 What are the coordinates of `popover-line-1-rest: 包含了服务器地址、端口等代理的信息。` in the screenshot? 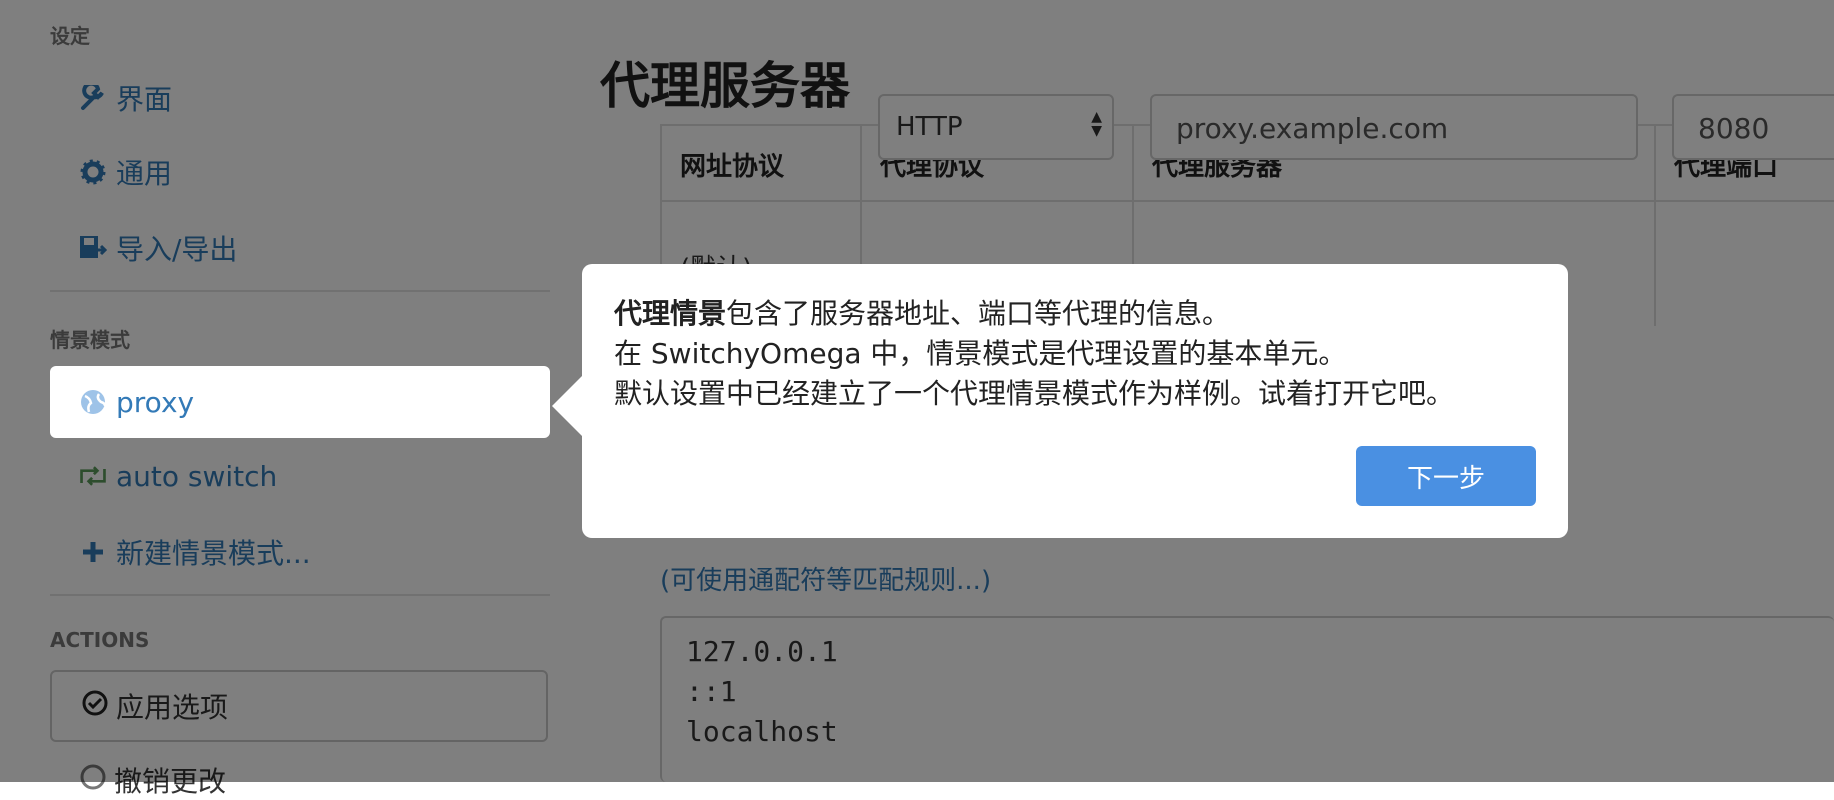 It's located at (978, 313).